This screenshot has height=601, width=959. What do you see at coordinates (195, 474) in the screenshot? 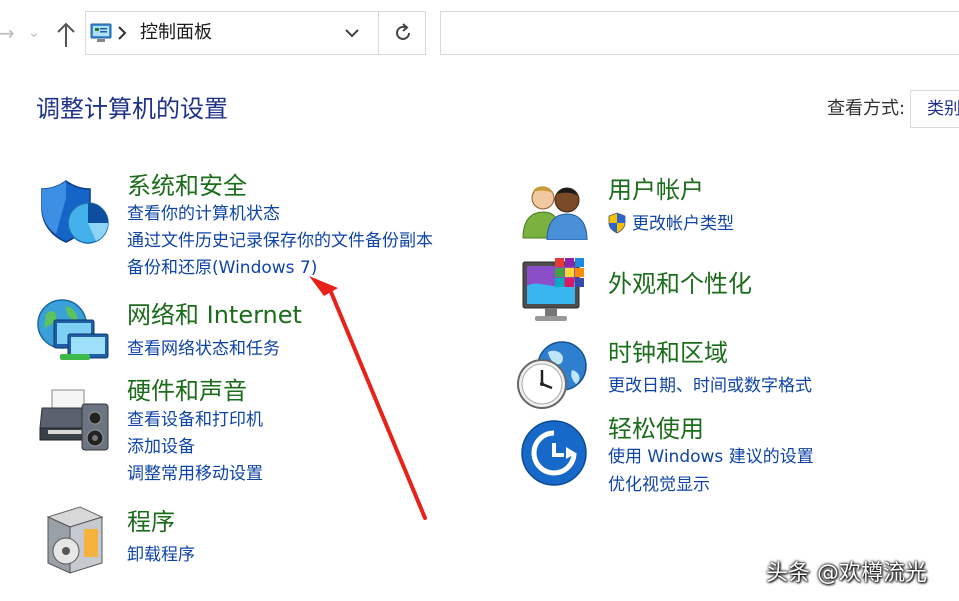
I see `link-mobility-settings: 调整常用移动设置` at bounding box center [195, 474].